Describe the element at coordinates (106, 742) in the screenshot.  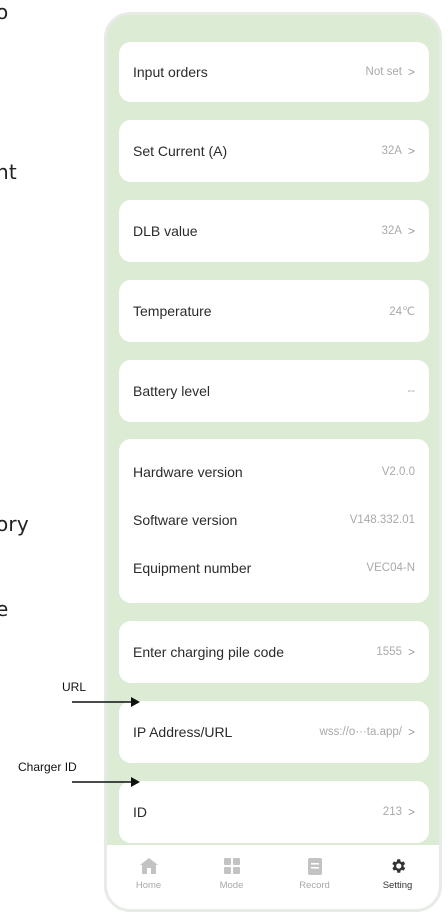
I see `annotation-arrows` at that location.